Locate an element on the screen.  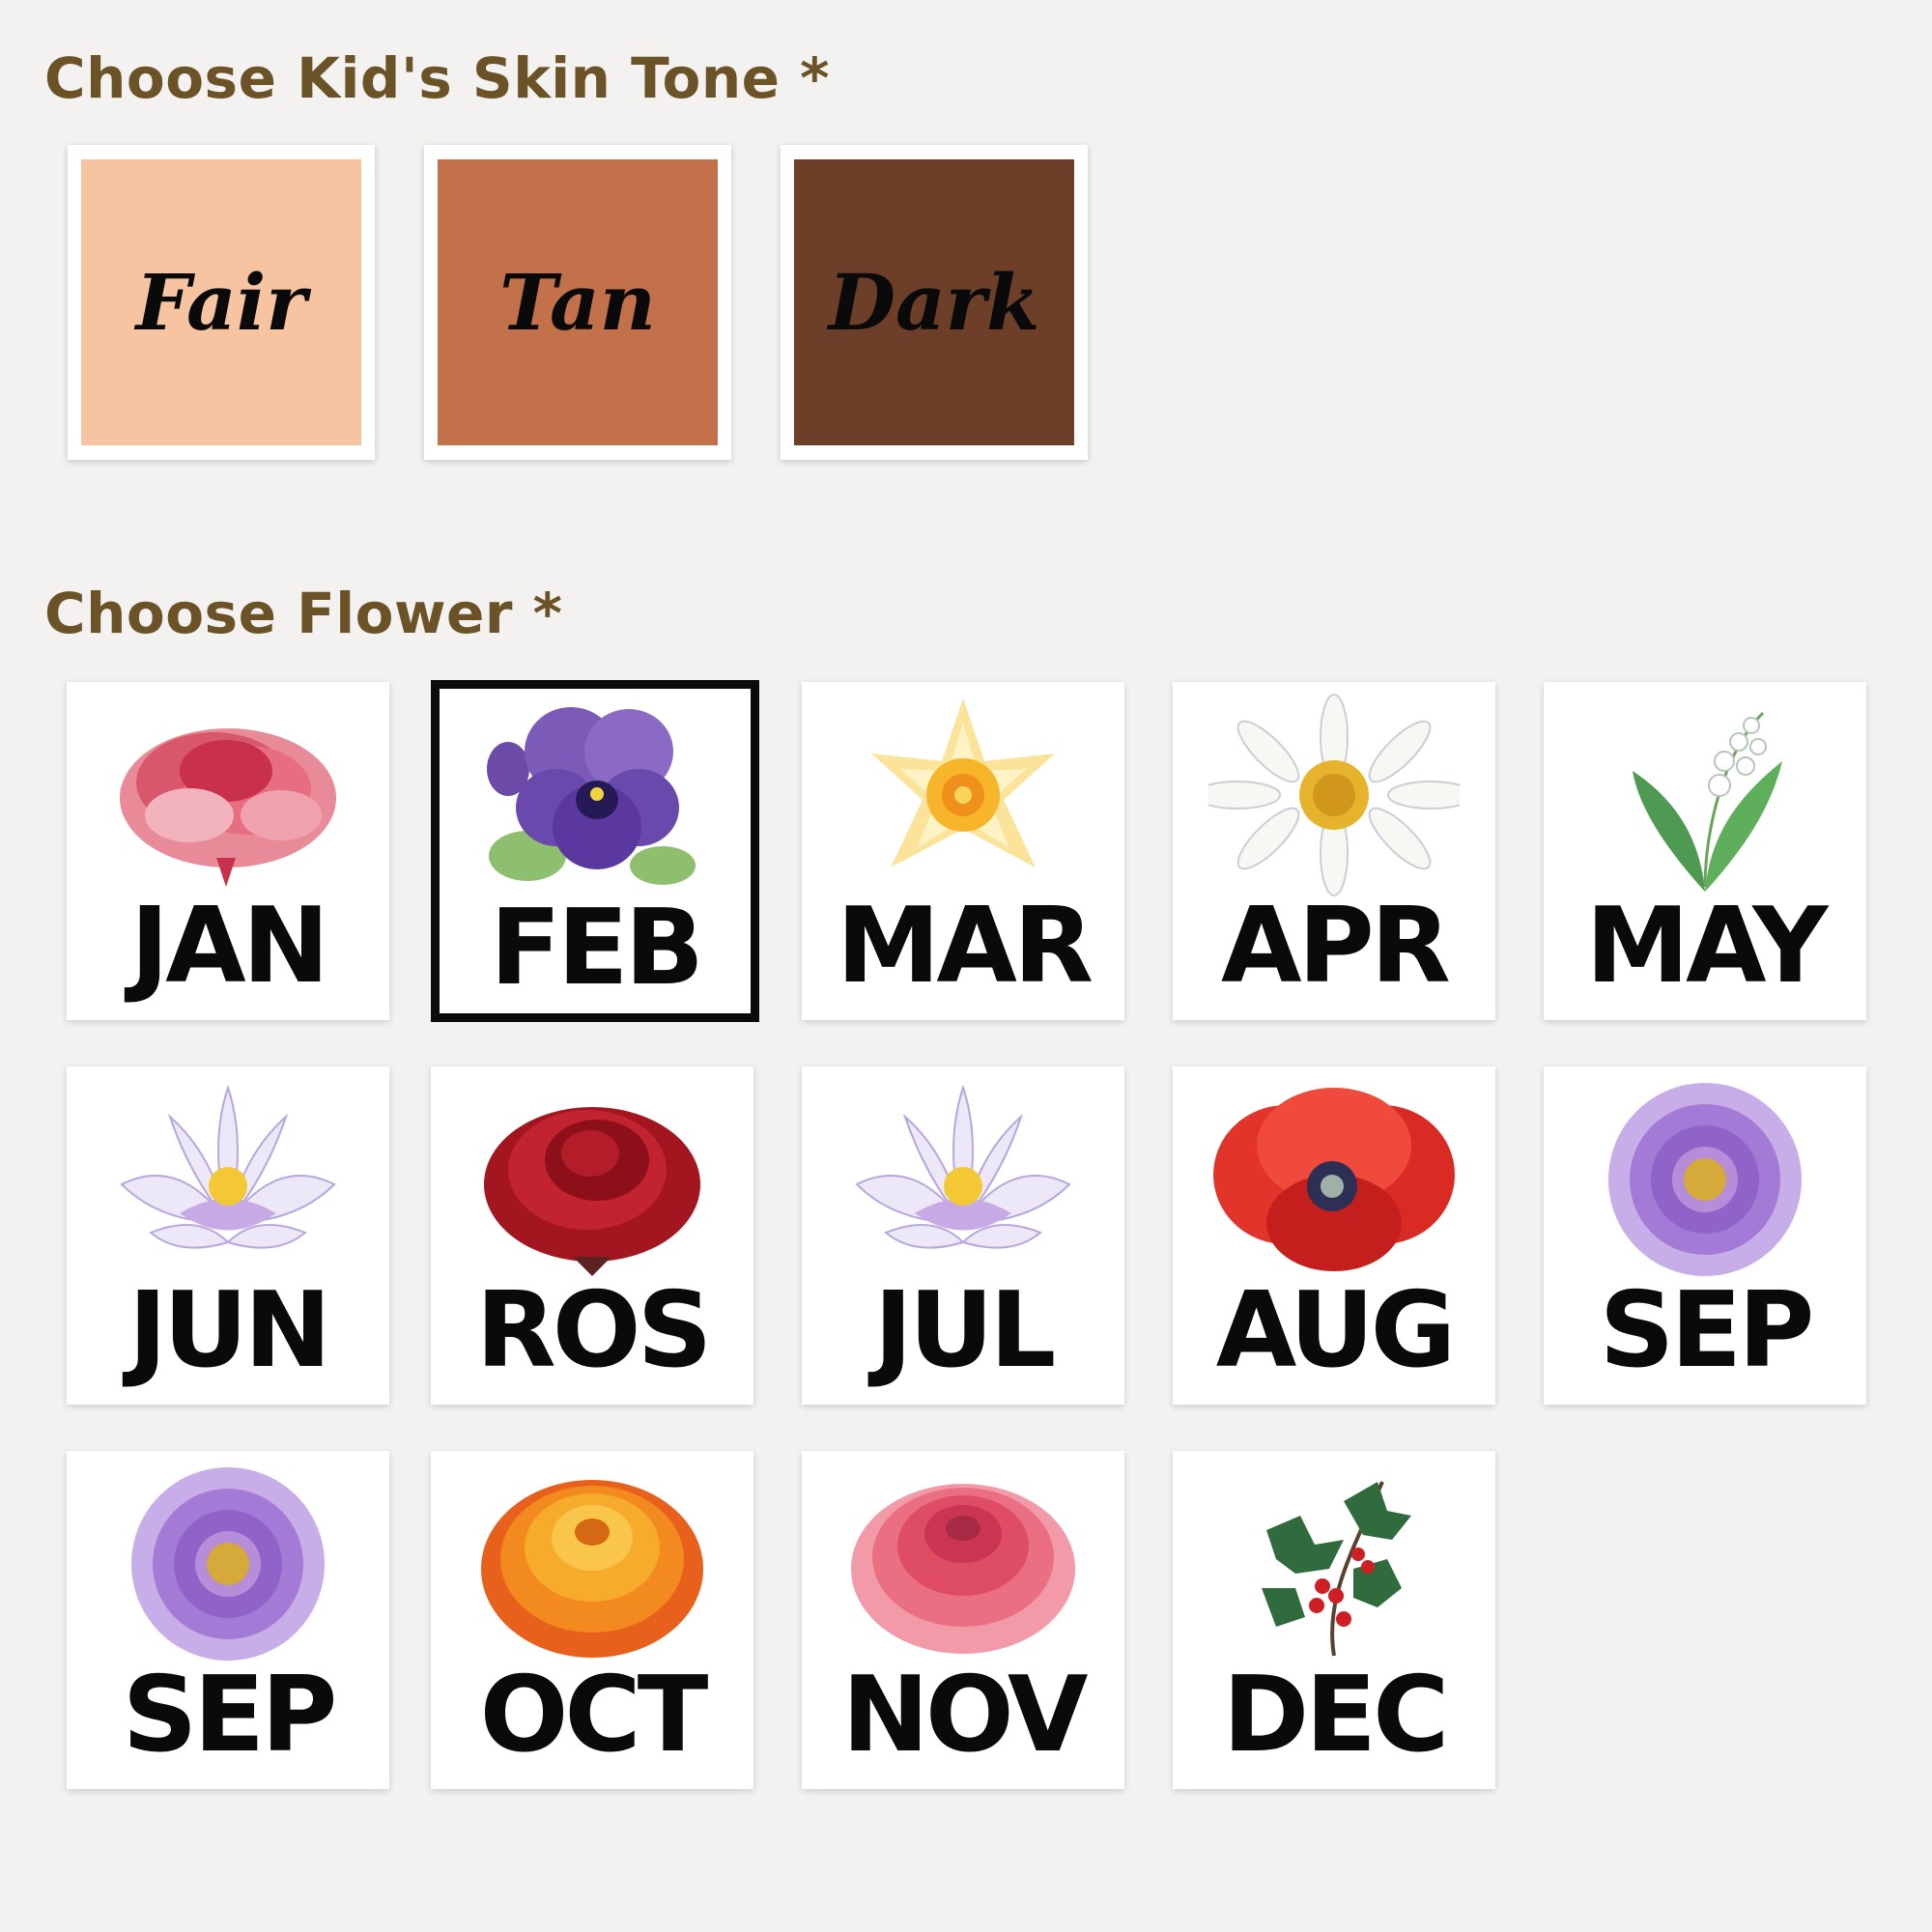
flower-tile-label: APR is located at coordinates (1336, 946).